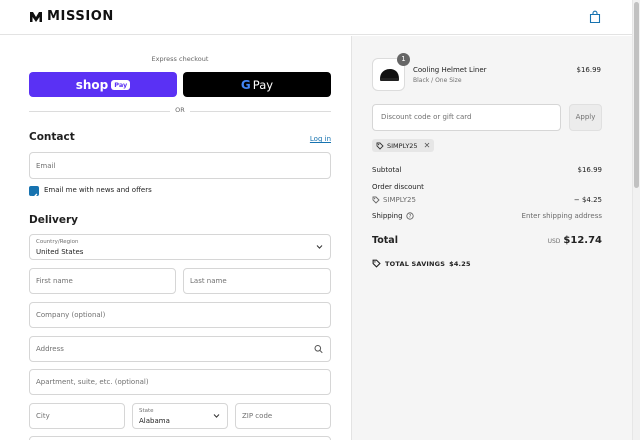 This screenshot has width=640, height=440. I want to click on shipping-label: Shipping, so click(387, 216).